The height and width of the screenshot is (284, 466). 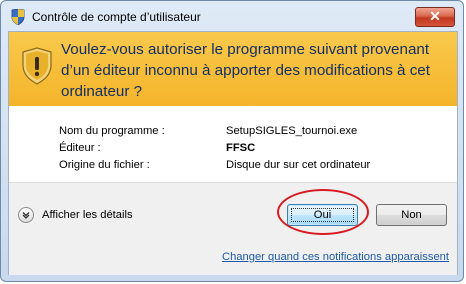 I want to click on publisher-label: Éditeur :, so click(x=80, y=148).